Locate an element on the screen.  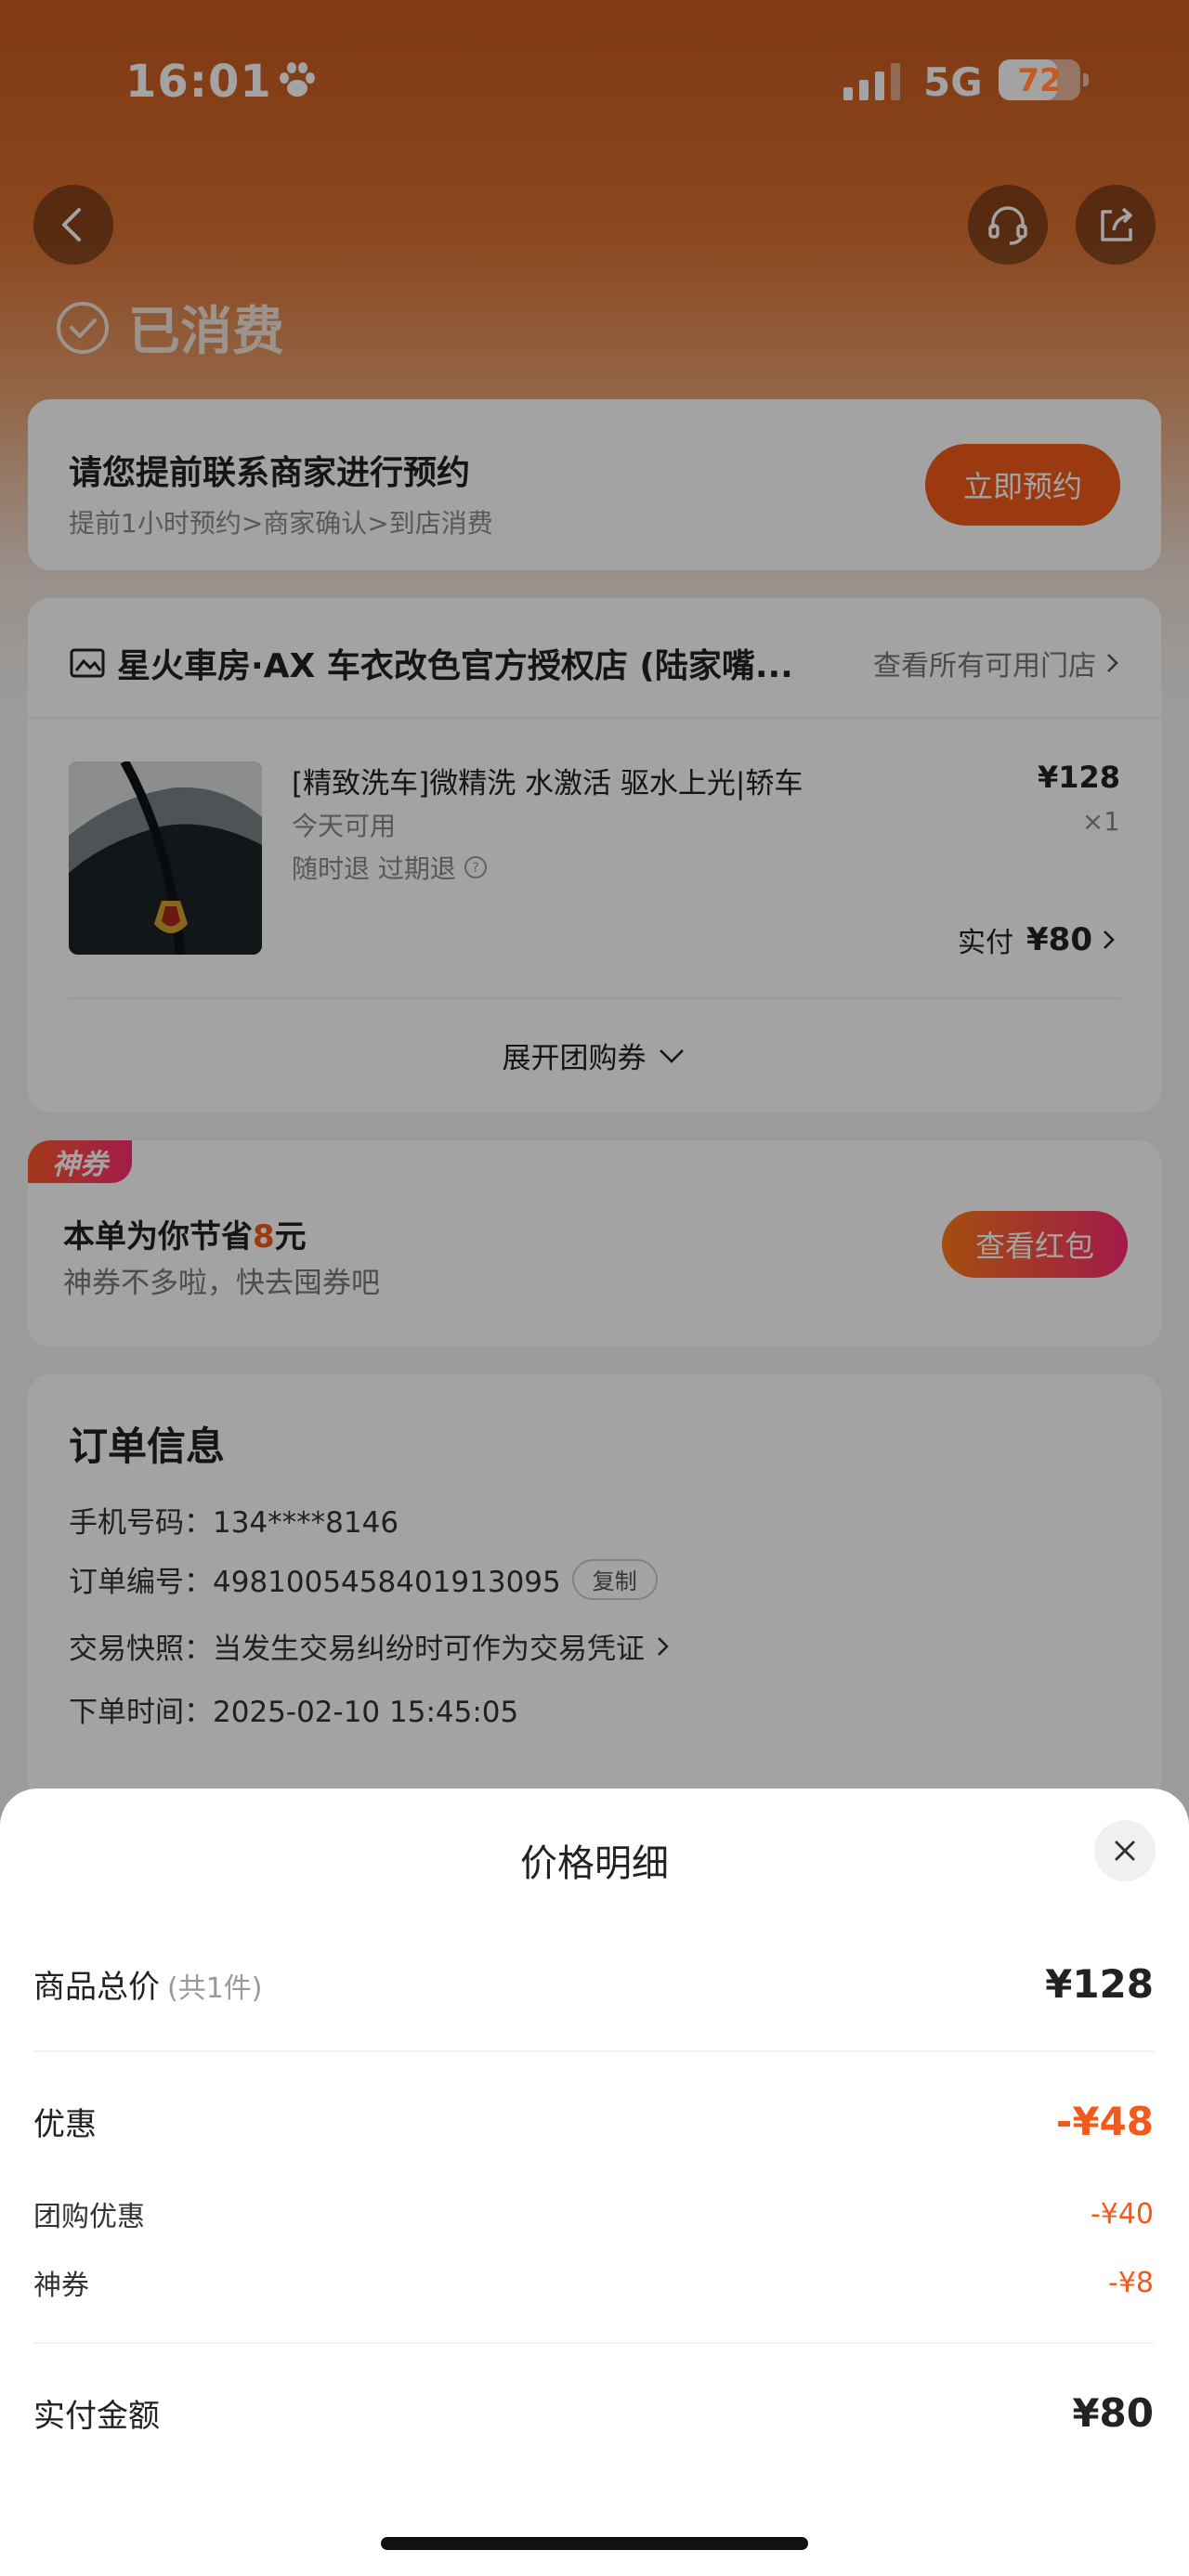
close-button is located at coordinates (1125, 1850).